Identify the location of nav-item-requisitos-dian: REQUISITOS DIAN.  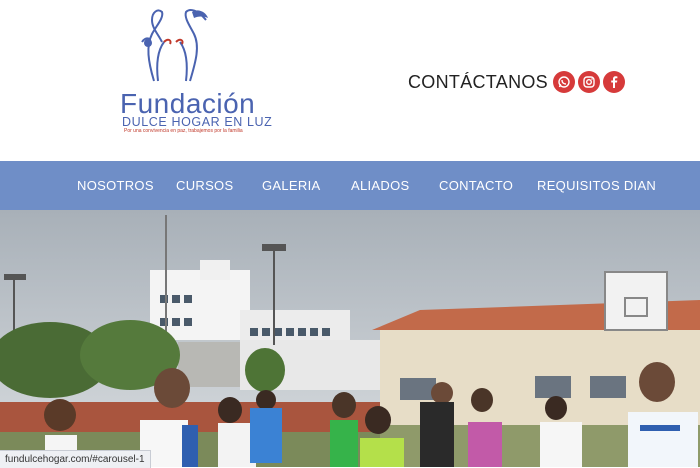
(596, 185).